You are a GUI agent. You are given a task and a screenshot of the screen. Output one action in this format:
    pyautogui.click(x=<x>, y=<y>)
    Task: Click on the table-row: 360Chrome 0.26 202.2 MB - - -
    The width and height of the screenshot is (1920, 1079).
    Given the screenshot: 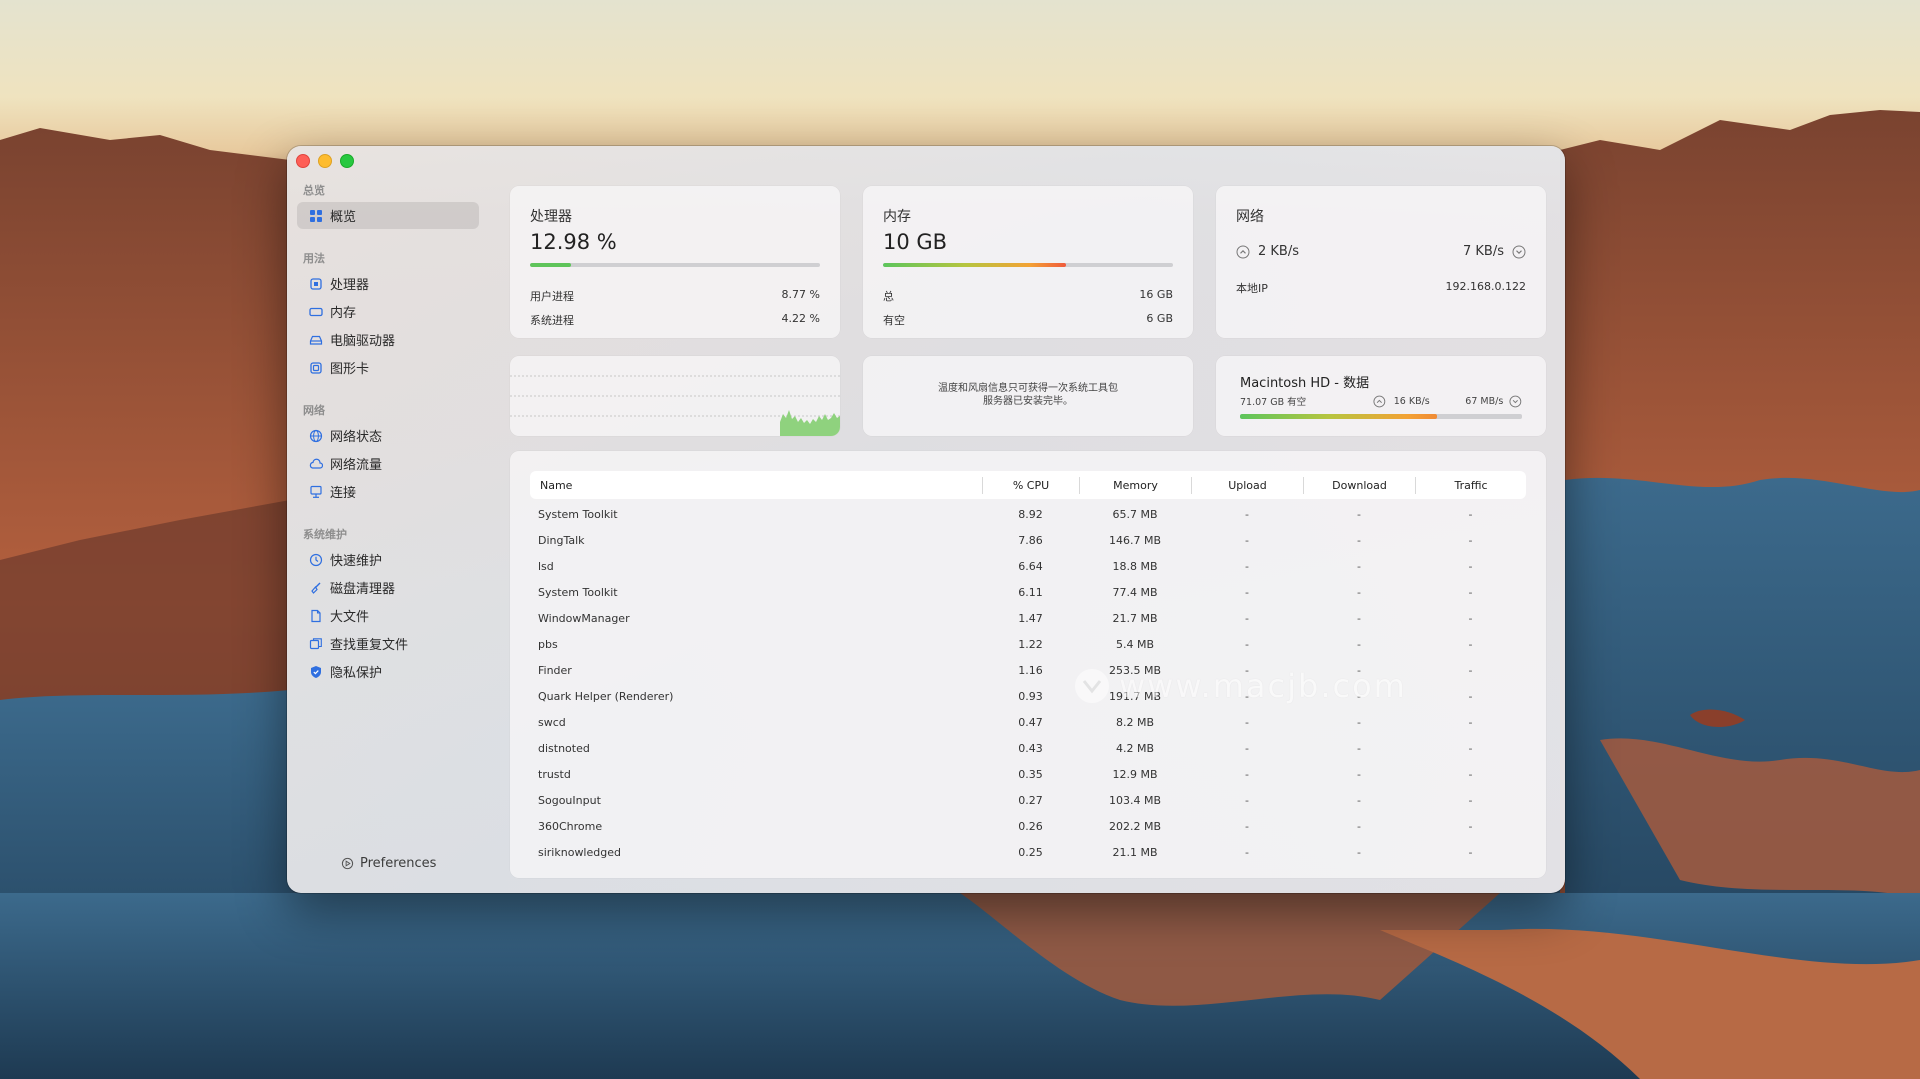 What is the action you would take?
    pyautogui.click(x=1028, y=826)
    